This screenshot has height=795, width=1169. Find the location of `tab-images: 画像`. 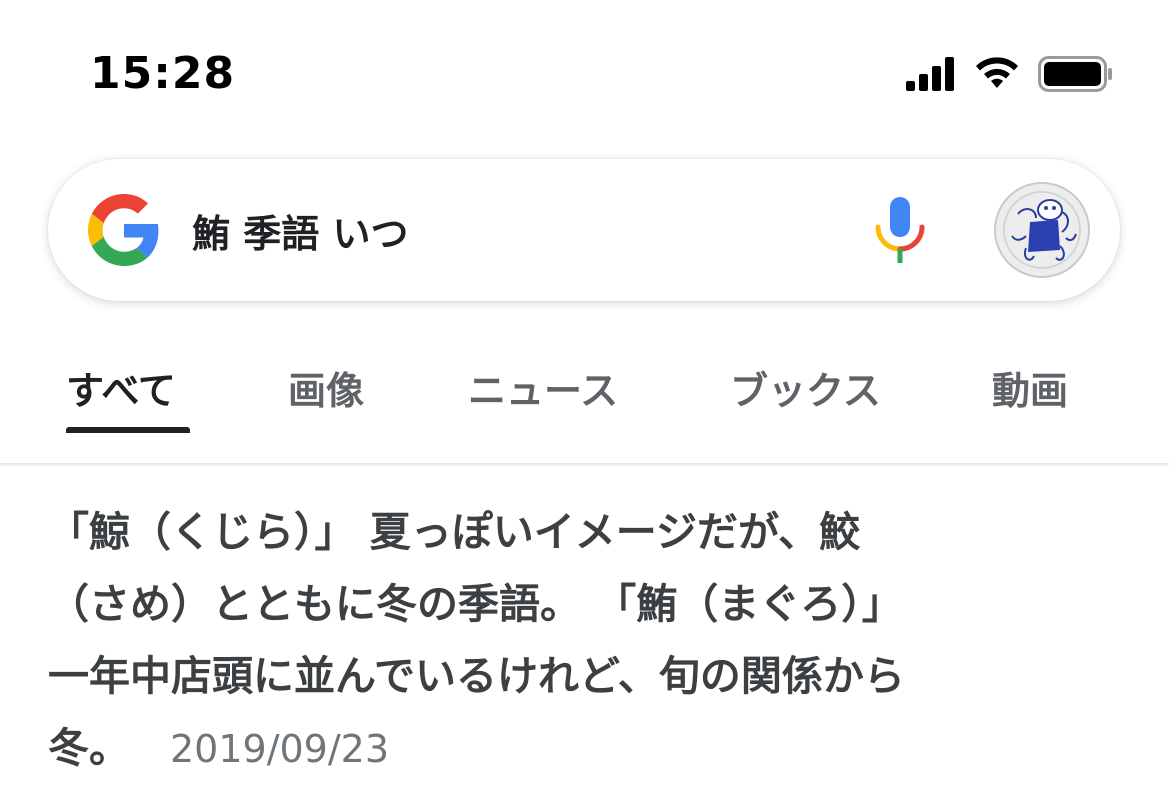

tab-images: 画像 is located at coordinates (326, 387).